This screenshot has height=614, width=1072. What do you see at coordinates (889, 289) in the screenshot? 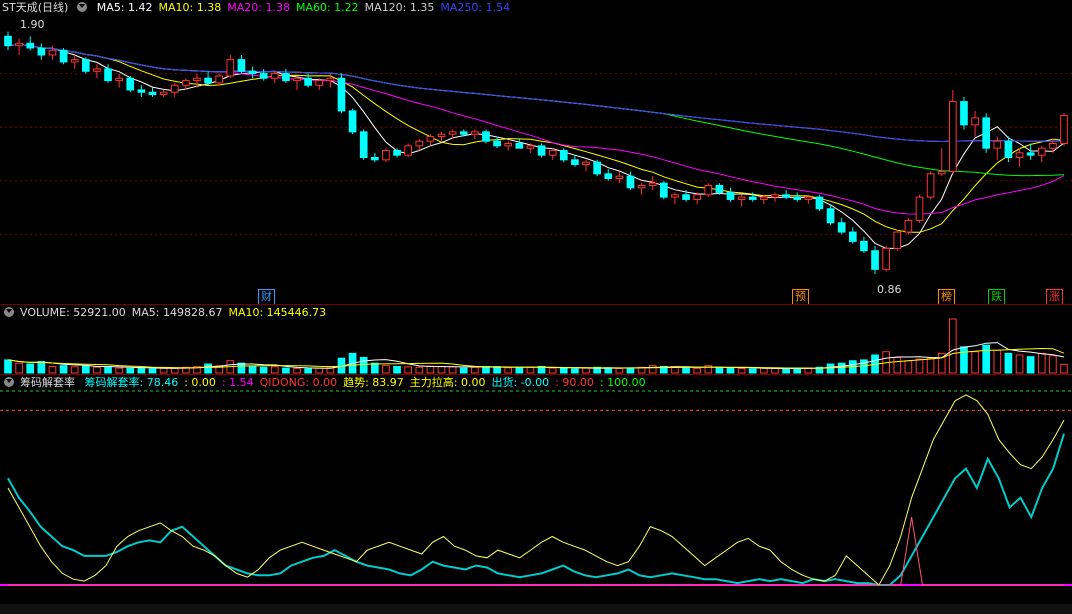
I see `low-price-label: 0.86` at bounding box center [889, 289].